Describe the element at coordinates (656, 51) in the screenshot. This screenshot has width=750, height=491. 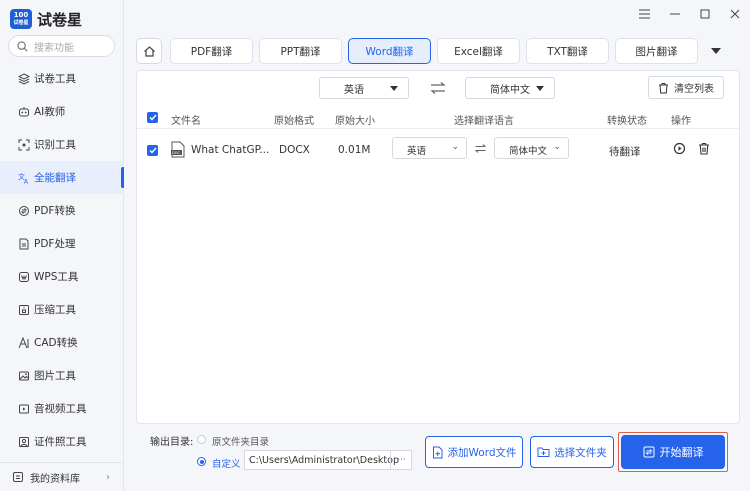
I see `tab-image-translate: 图片翻译` at that location.